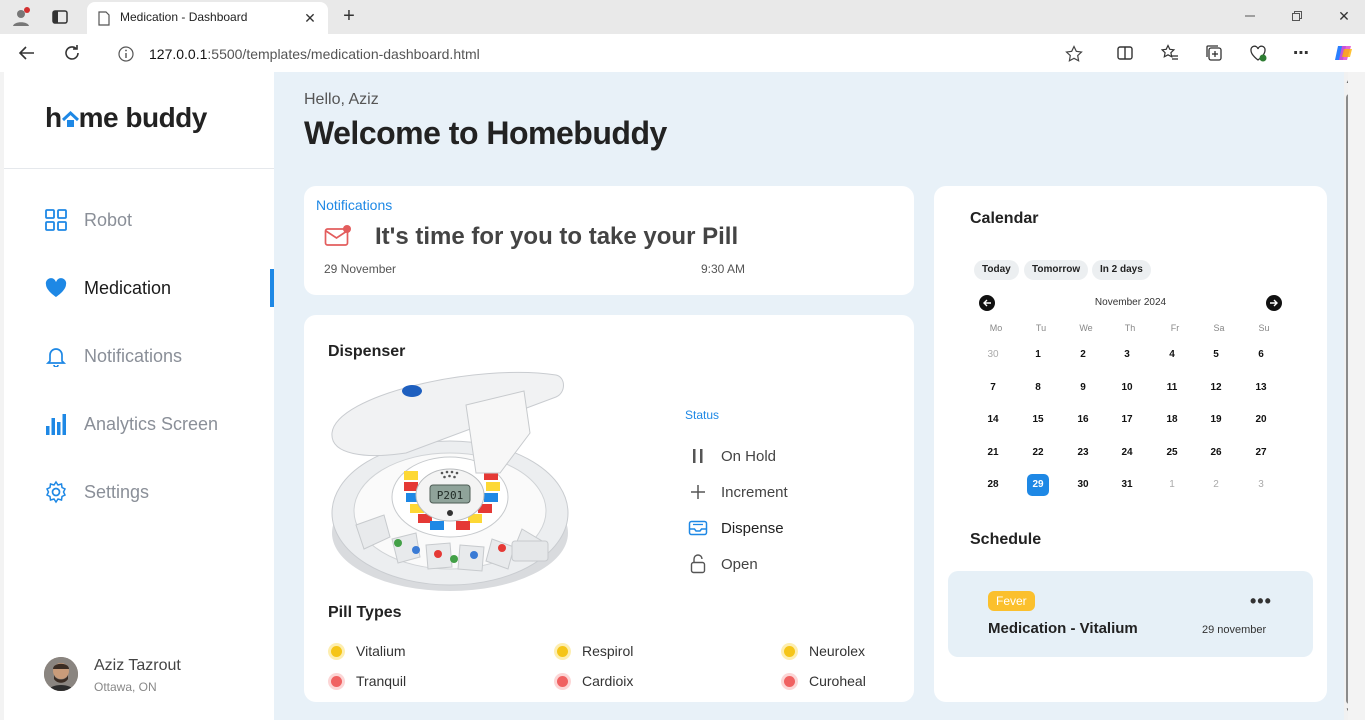  I want to click on calendar-day: 24, so click(1127, 453).